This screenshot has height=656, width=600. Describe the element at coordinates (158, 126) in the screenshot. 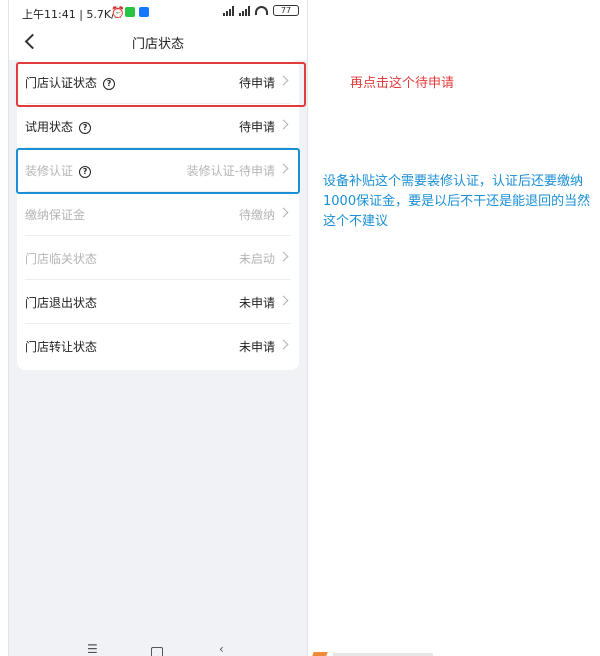

I see `row-trial-status: 试用状态? 待申请` at that location.